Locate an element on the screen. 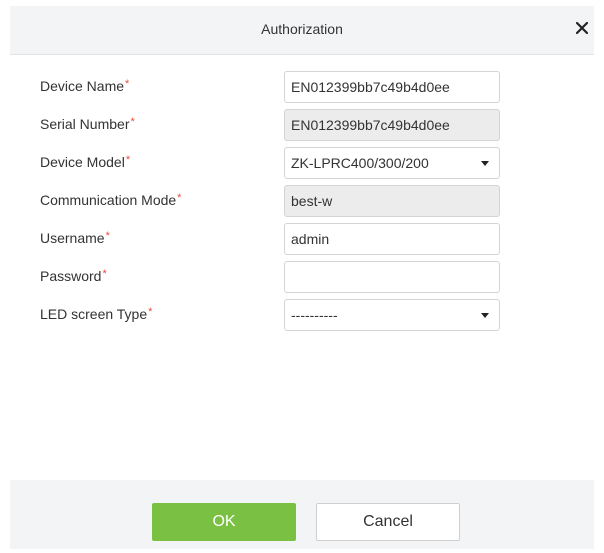 This screenshot has width=604, height=553. password-label: Password* is located at coordinates (73, 276).